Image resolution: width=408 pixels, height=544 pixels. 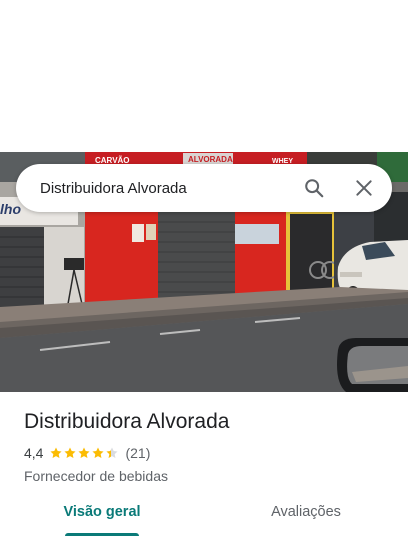 What do you see at coordinates (204, 453) in the screenshot?
I see `rating-row: 4,4 (21)` at bounding box center [204, 453].